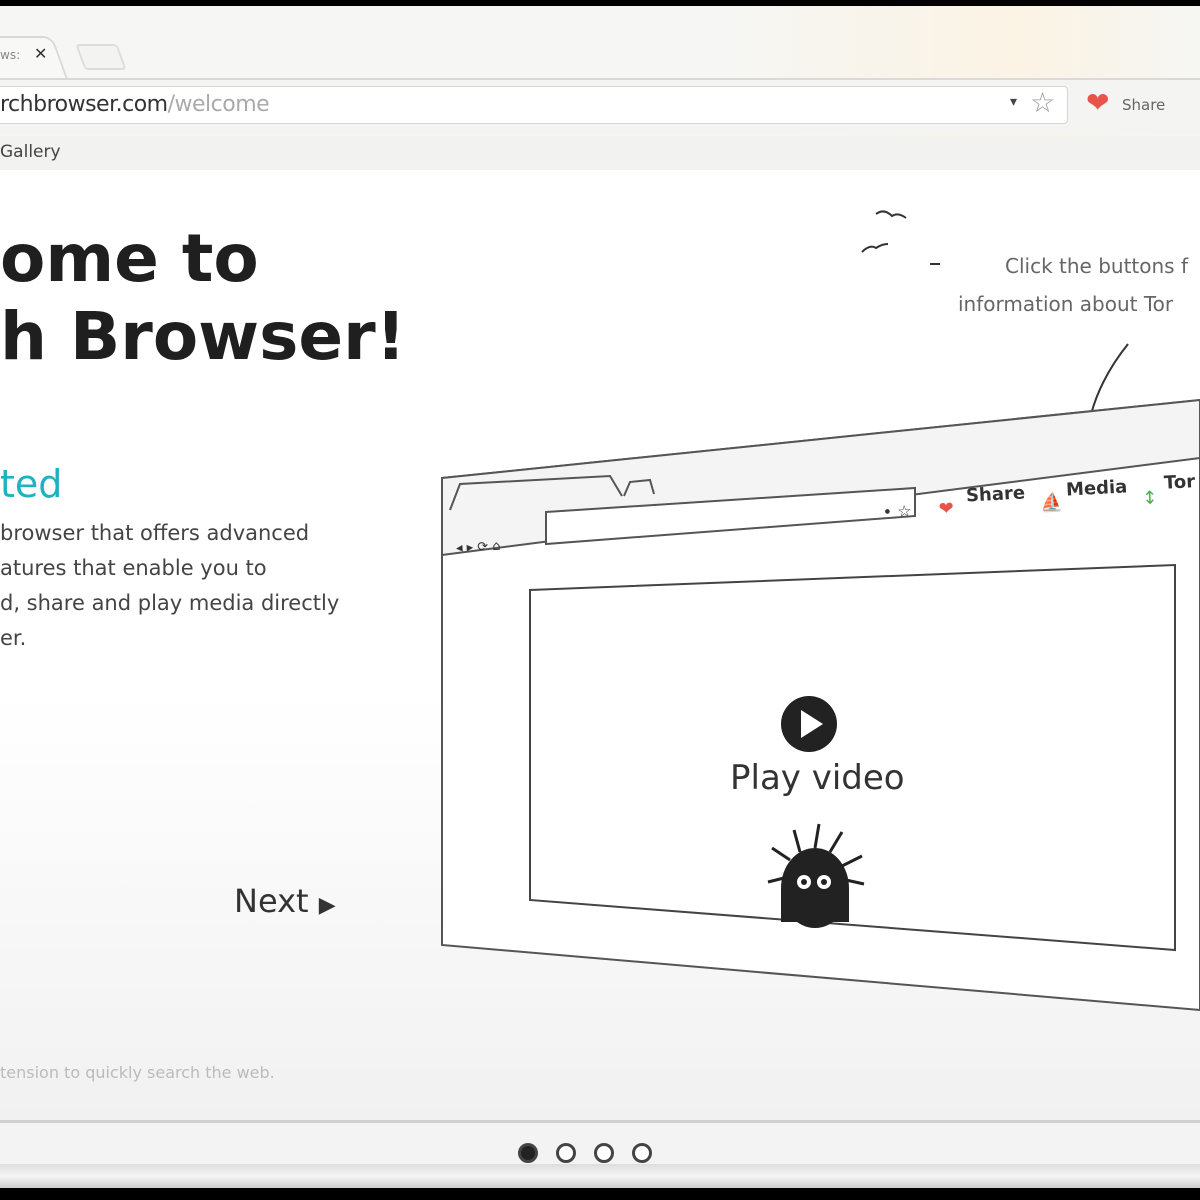 This screenshot has height=1200, width=1200. I want to click on sketch-heart-icon: ❤, so click(946, 509).